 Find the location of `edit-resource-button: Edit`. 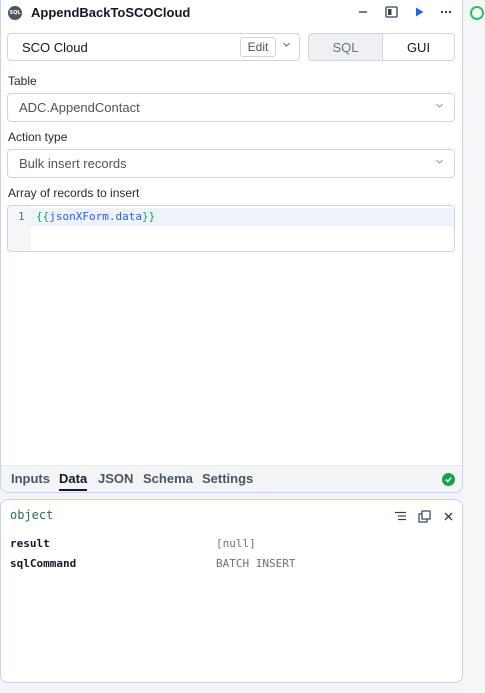

edit-resource-button: Edit is located at coordinates (258, 47).